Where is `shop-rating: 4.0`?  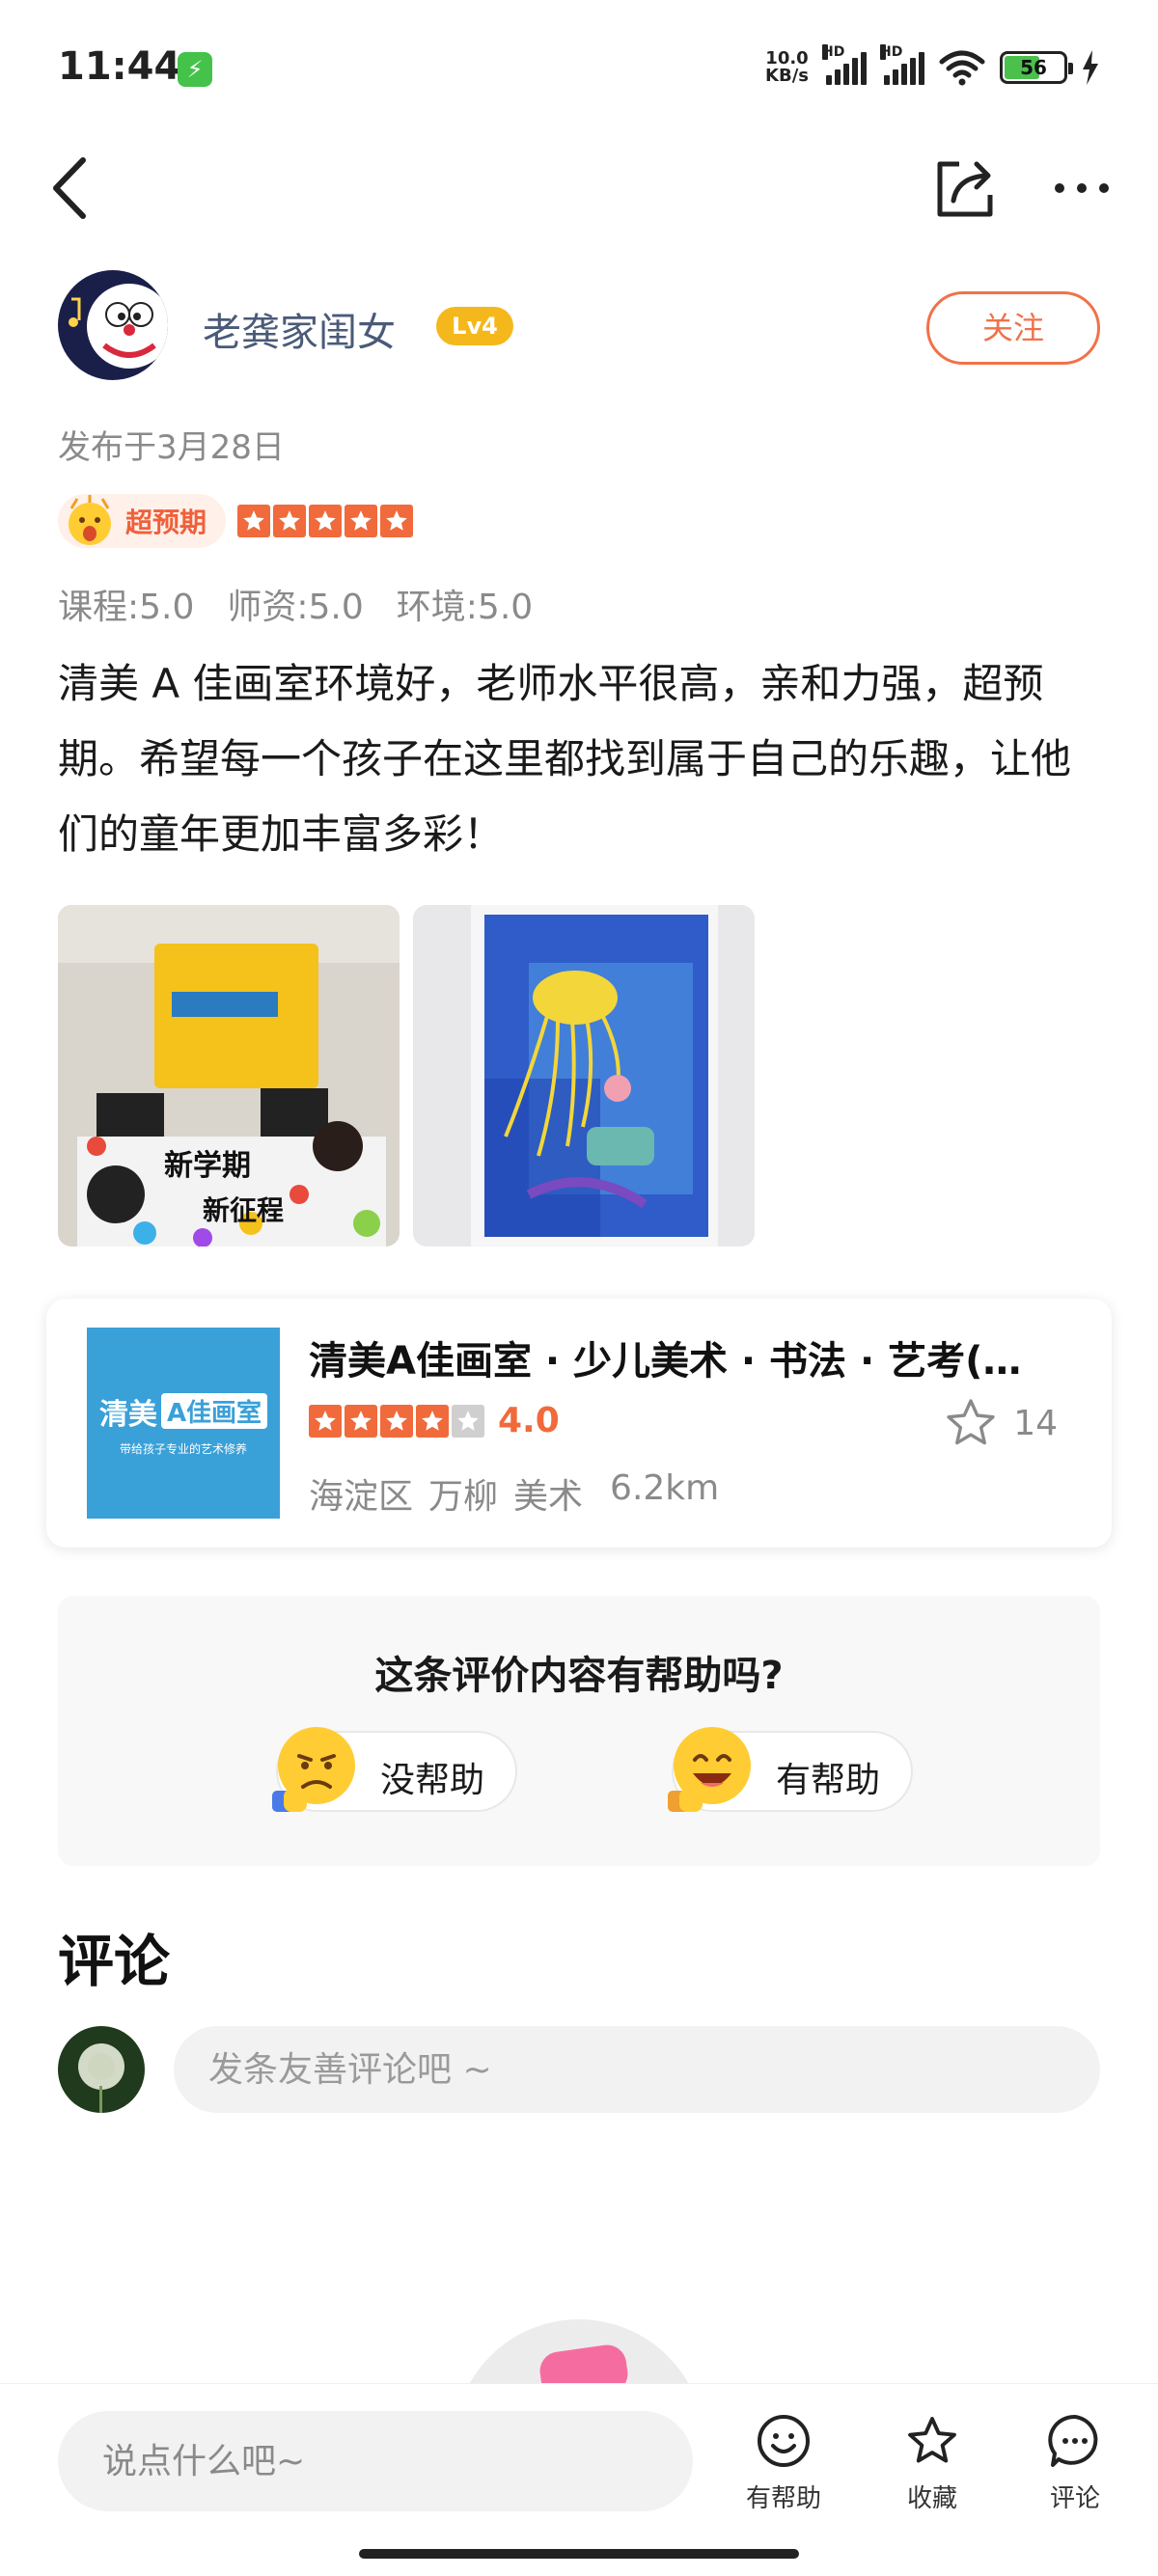
shop-rating: 4.0 is located at coordinates (434, 1420).